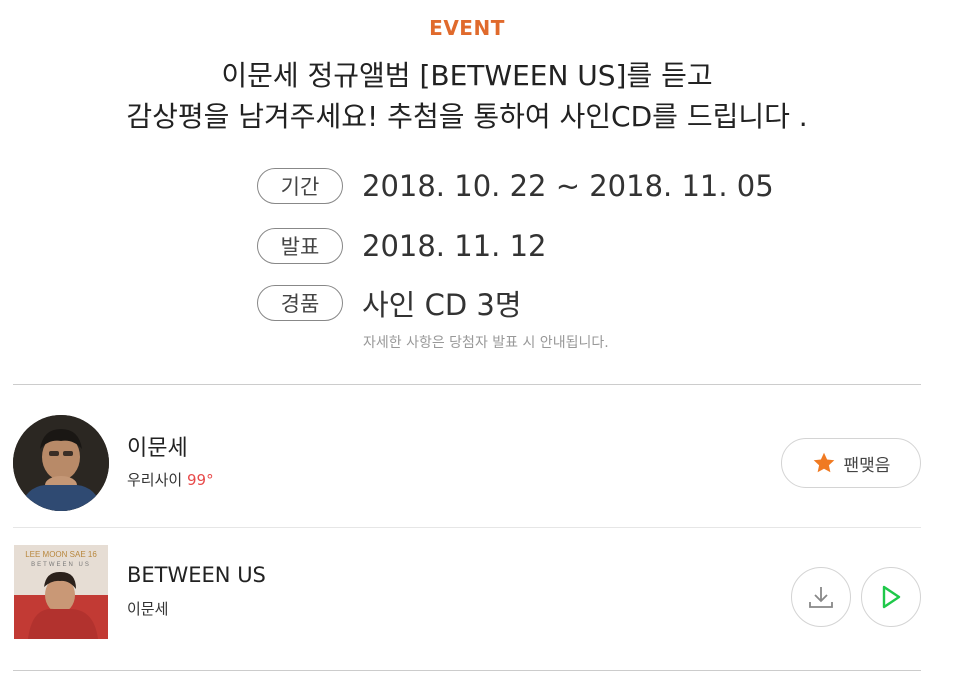 This screenshot has height=694, width=969. Describe the element at coordinates (823, 462) in the screenshot. I see `star-icon` at that location.